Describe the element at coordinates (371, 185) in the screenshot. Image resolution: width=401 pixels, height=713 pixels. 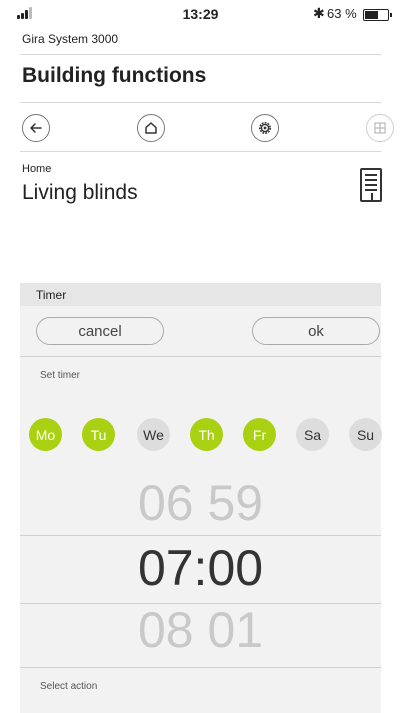
I see `blinds-icon` at that location.